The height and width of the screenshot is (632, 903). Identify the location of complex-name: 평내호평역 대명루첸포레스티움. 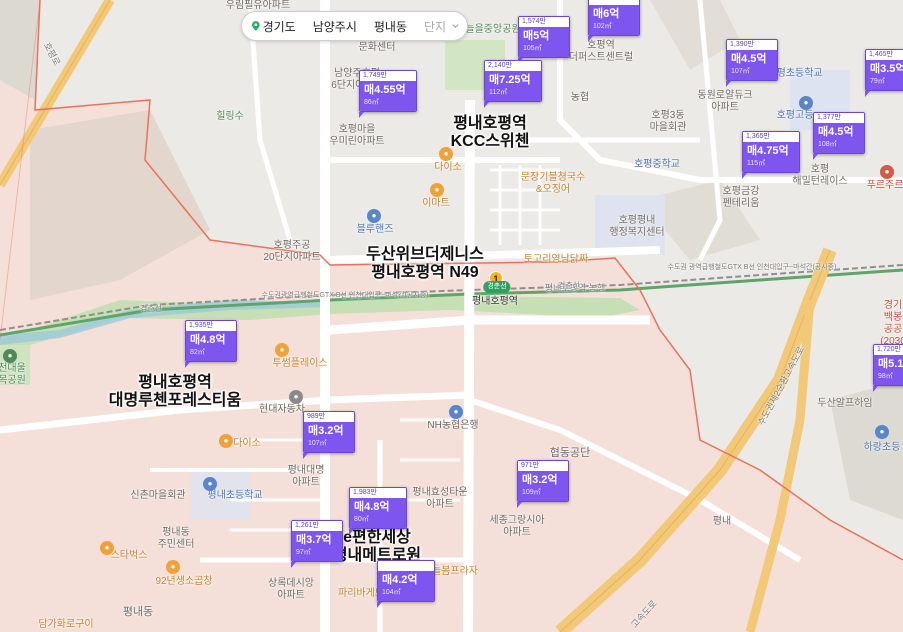
(175, 392).